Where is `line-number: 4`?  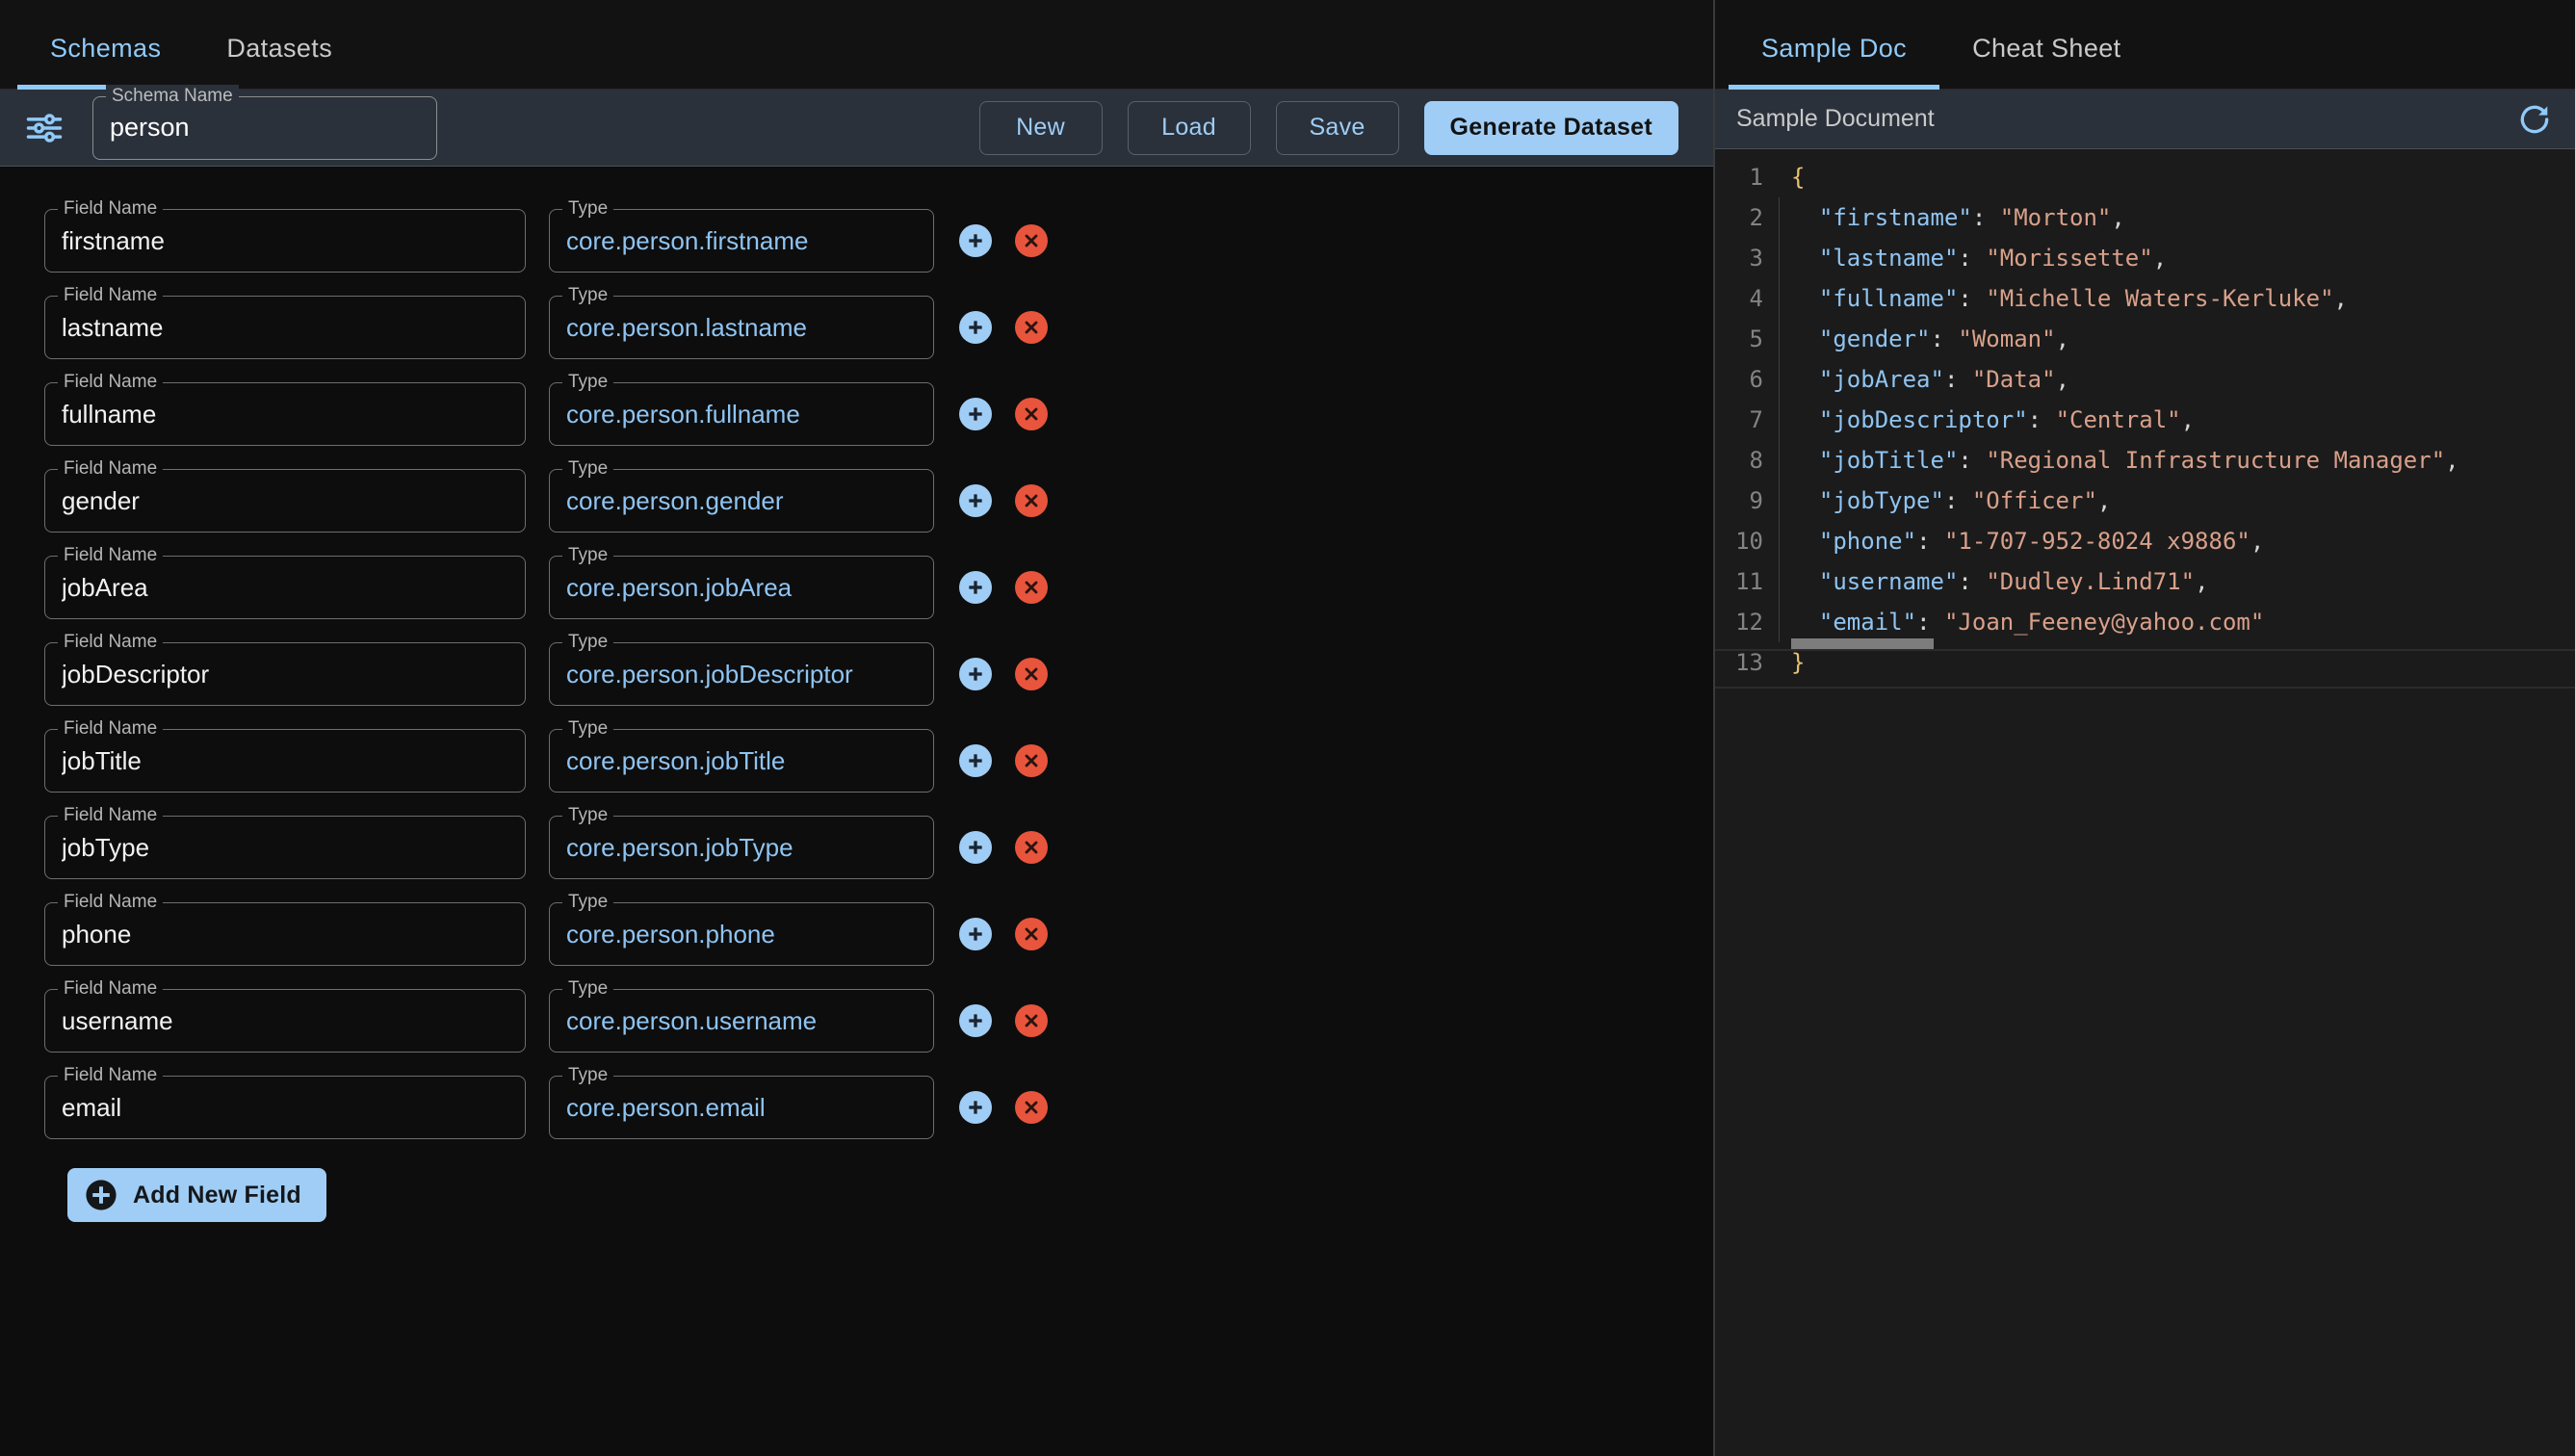
line-number: 4 is located at coordinates (1756, 299).